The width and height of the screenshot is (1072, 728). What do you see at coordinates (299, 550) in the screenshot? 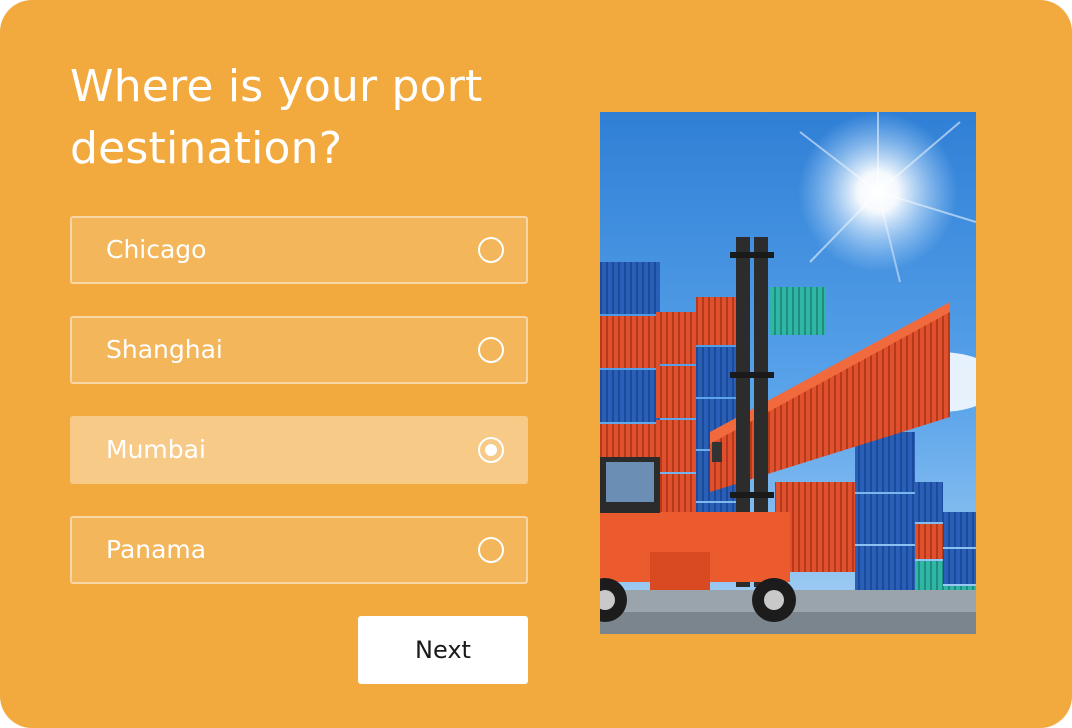
I see `option-panama: Panama` at bounding box center [299, 550].